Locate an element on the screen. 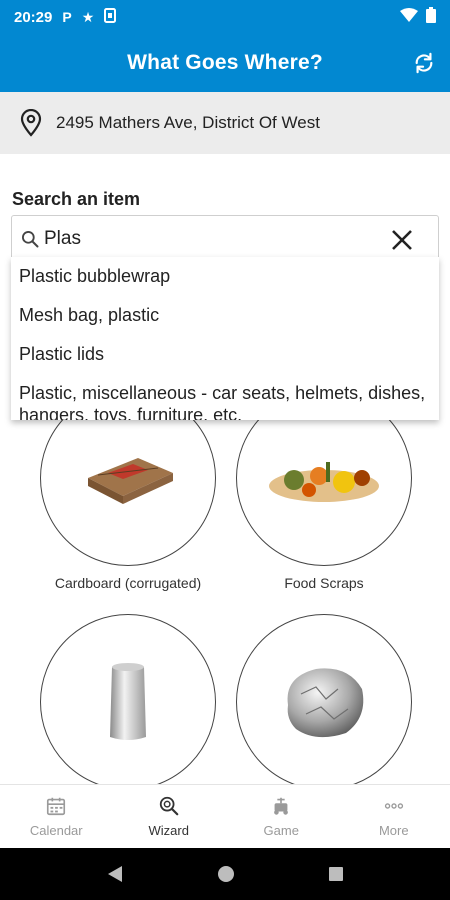 This screenshot has width=450, height=900. address-text: 2495 Mathers Ave, District Of West is located at coordinates (188, 122).